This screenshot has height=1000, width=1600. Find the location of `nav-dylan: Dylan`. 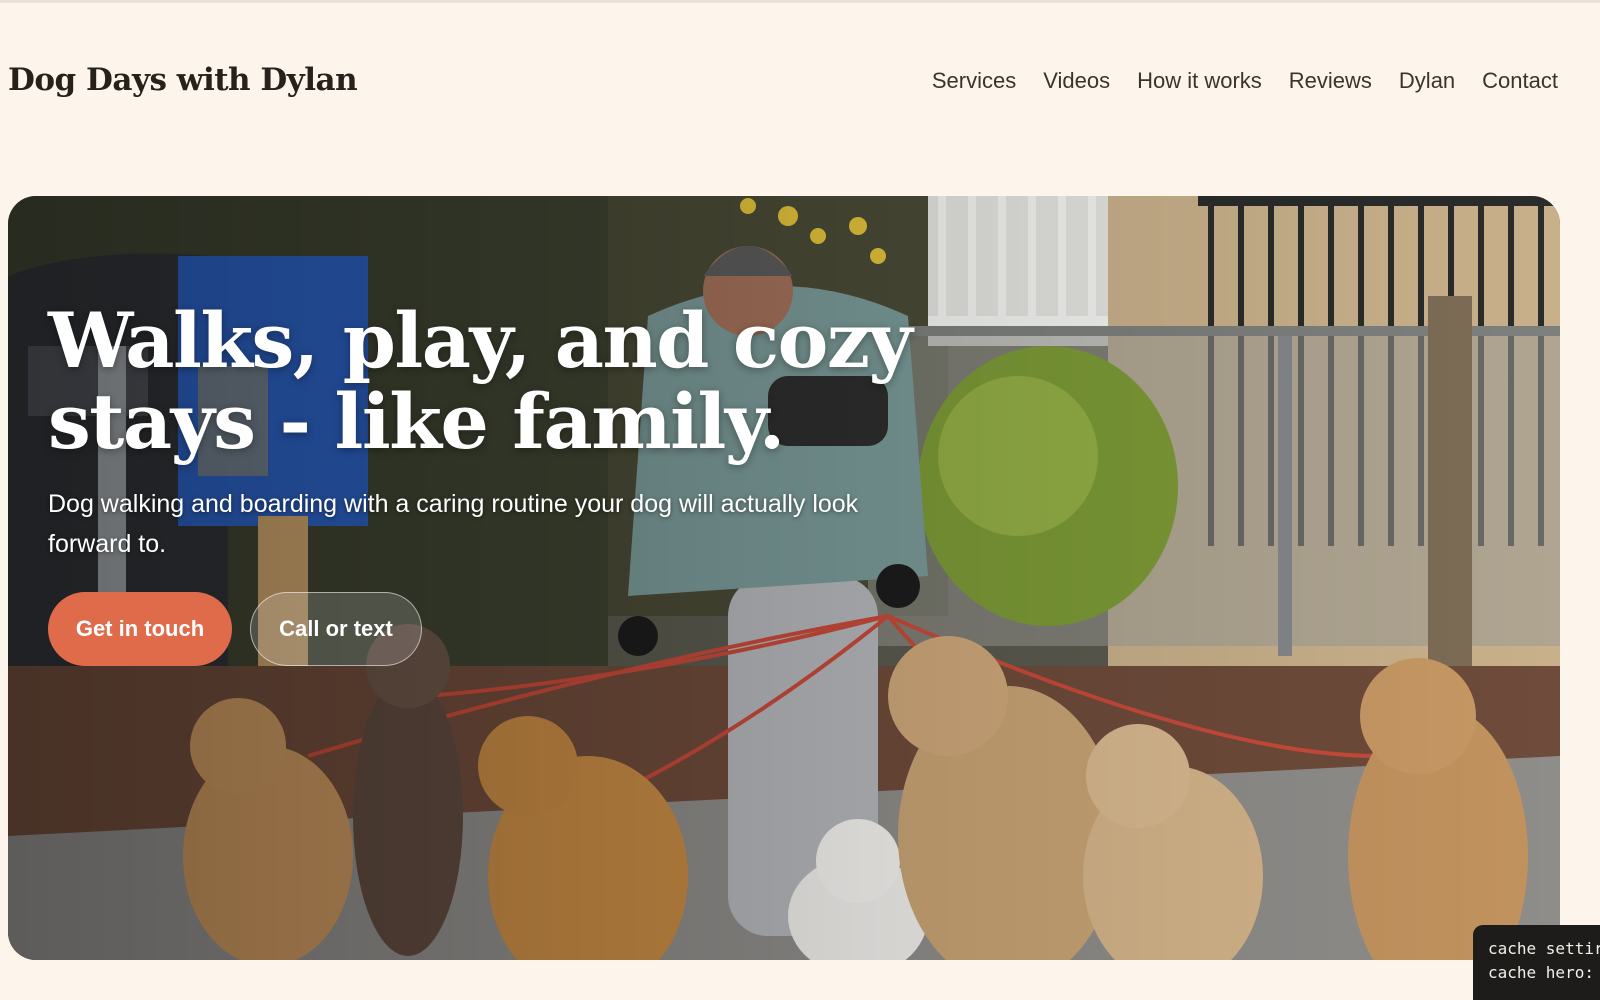

nav-dylan: Dylan is located at coordinates (1427, 81).